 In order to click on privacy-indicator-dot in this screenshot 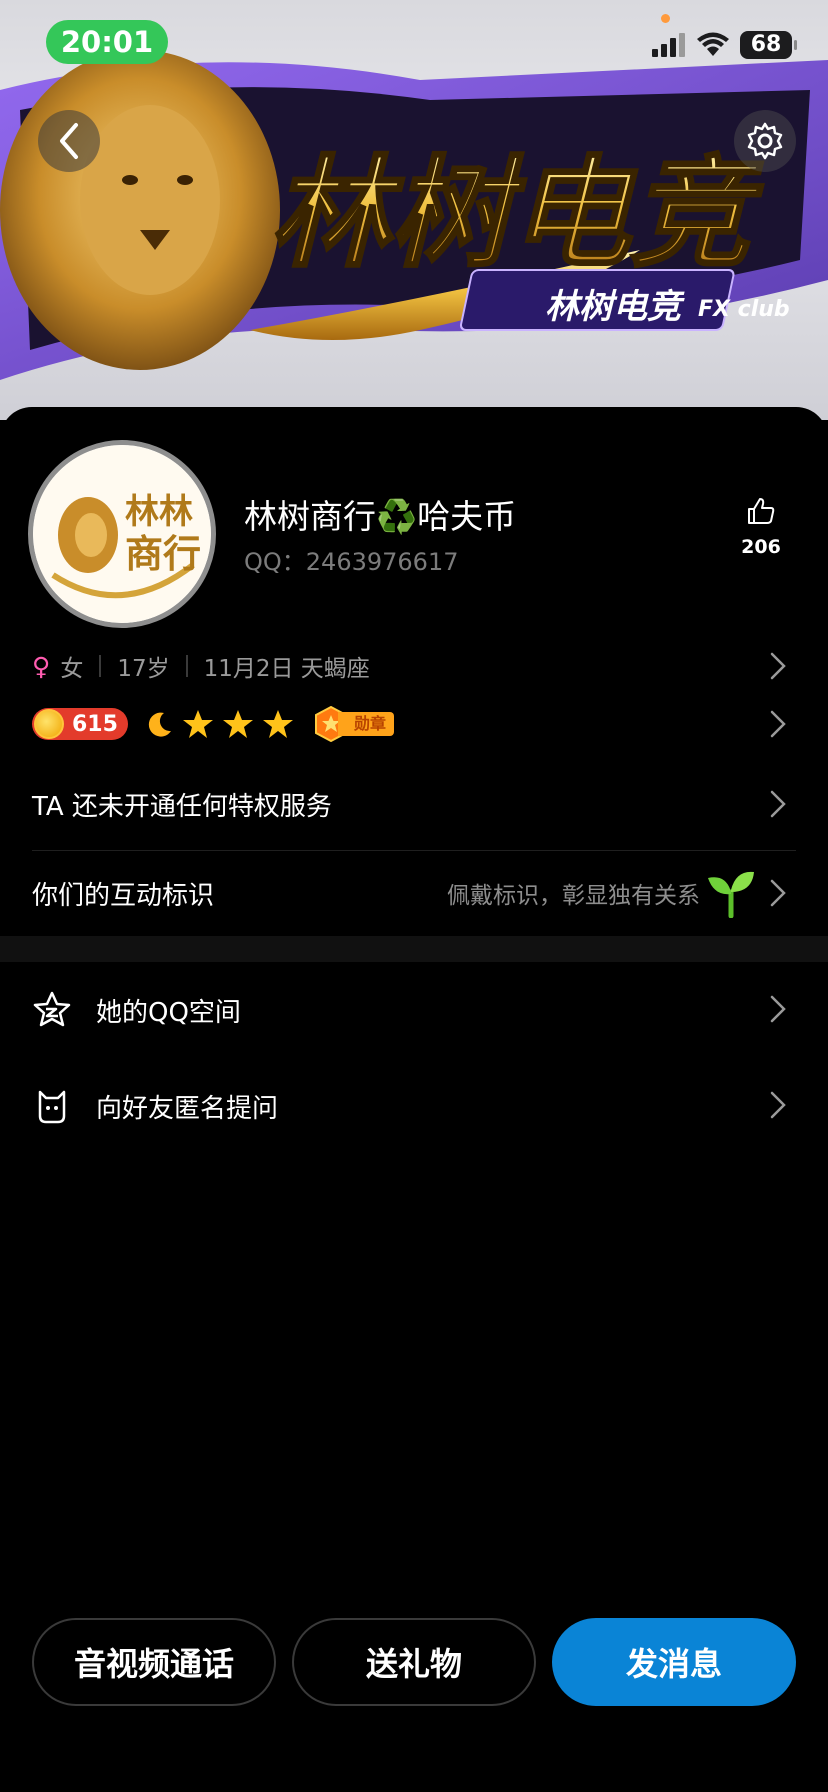, I will do `click(665, 18)`.